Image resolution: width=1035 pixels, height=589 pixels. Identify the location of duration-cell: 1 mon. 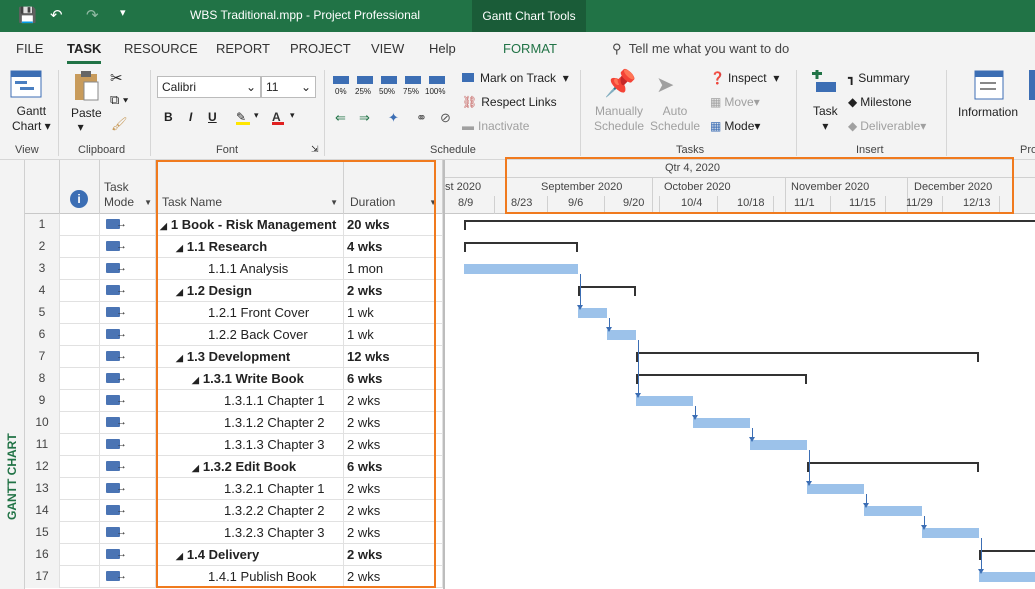
(393, 269).